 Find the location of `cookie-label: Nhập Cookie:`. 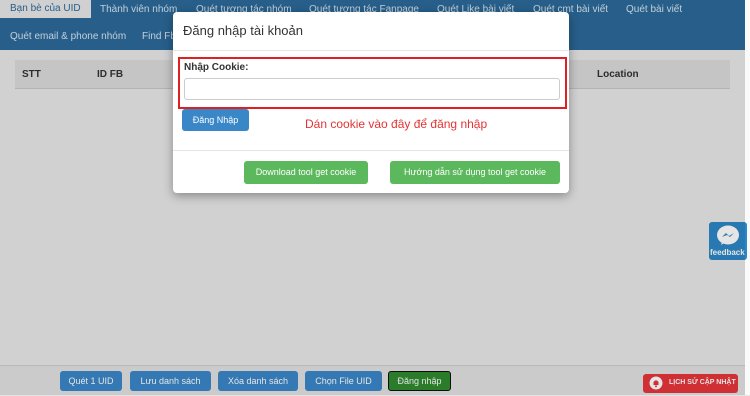

cookie-label: Nhập Cookie: is located at coordinates (216, 67).